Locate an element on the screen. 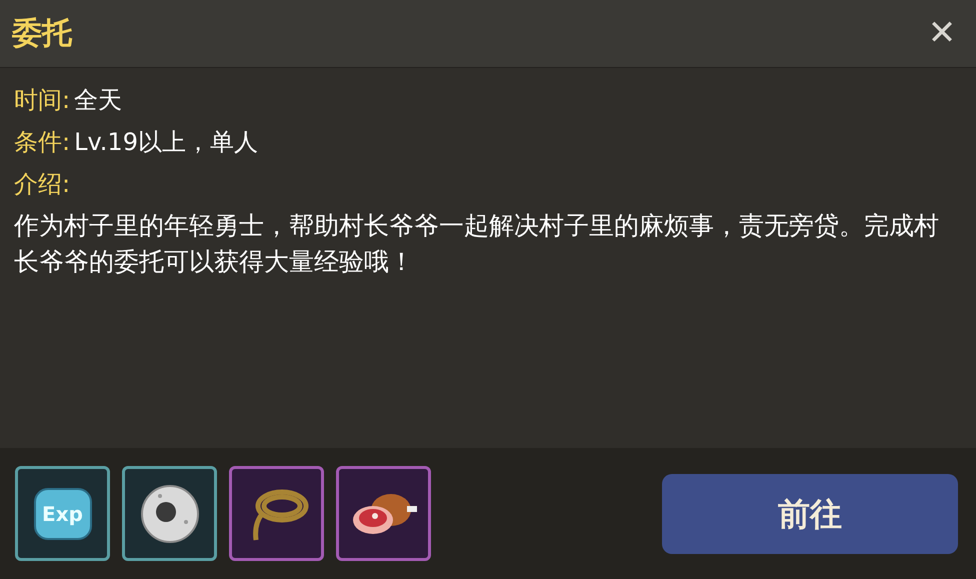 The image size is (976, 579). field-value: Lv.19以上，单人 is located at coordinates (166, 142).